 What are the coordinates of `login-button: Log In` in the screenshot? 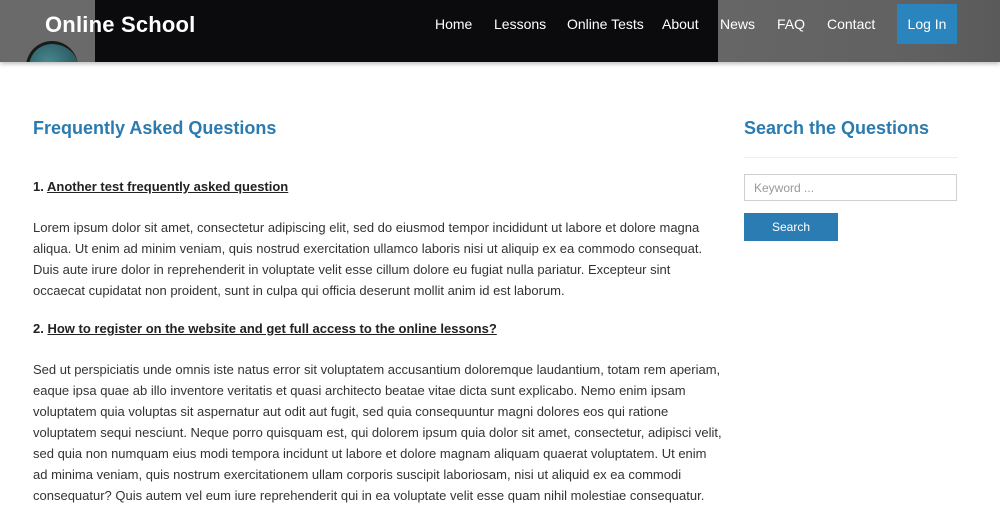 It's located at (927, 24).